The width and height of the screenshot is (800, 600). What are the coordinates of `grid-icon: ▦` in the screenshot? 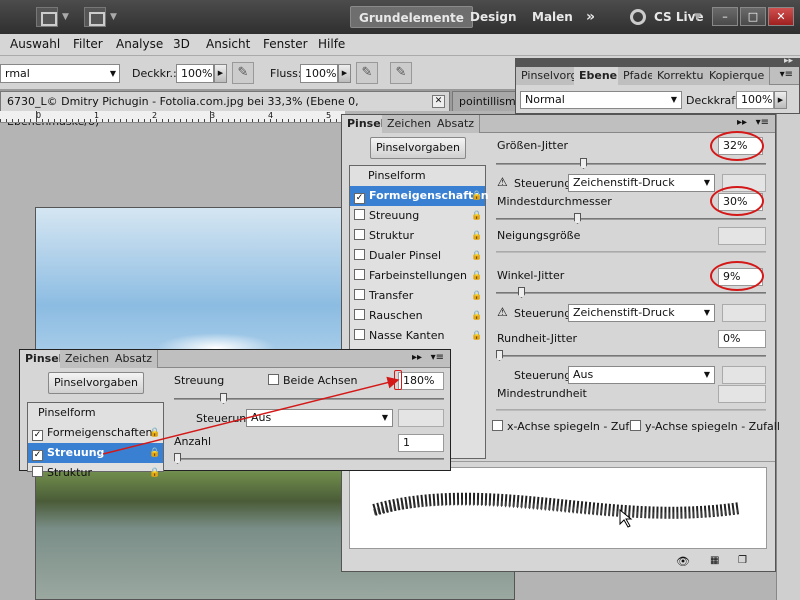 It's located at (714, 560).